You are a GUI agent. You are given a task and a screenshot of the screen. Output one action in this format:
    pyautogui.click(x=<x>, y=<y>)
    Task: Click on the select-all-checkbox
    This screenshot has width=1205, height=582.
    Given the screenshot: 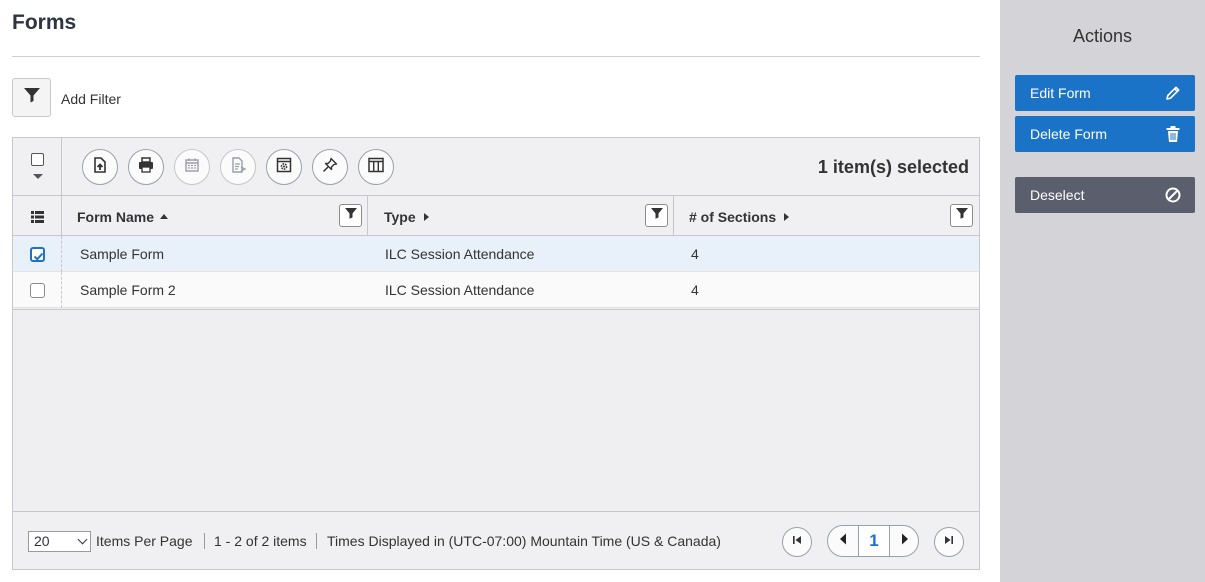 What is the action you would take?
    pyautogui.click(x=37, y=159)
    